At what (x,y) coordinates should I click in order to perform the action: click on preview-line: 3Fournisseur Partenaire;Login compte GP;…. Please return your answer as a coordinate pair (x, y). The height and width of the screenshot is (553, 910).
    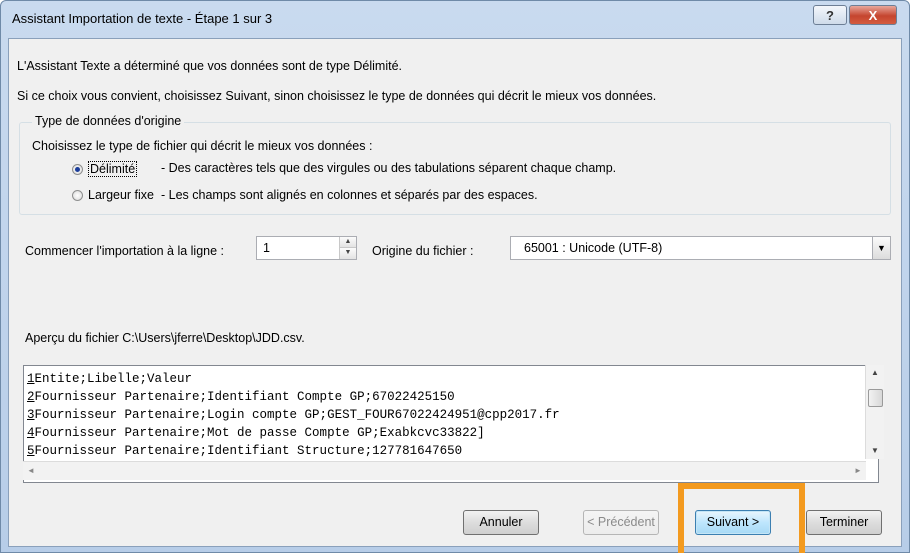
    Looking at the image, I should click on (293, 415).